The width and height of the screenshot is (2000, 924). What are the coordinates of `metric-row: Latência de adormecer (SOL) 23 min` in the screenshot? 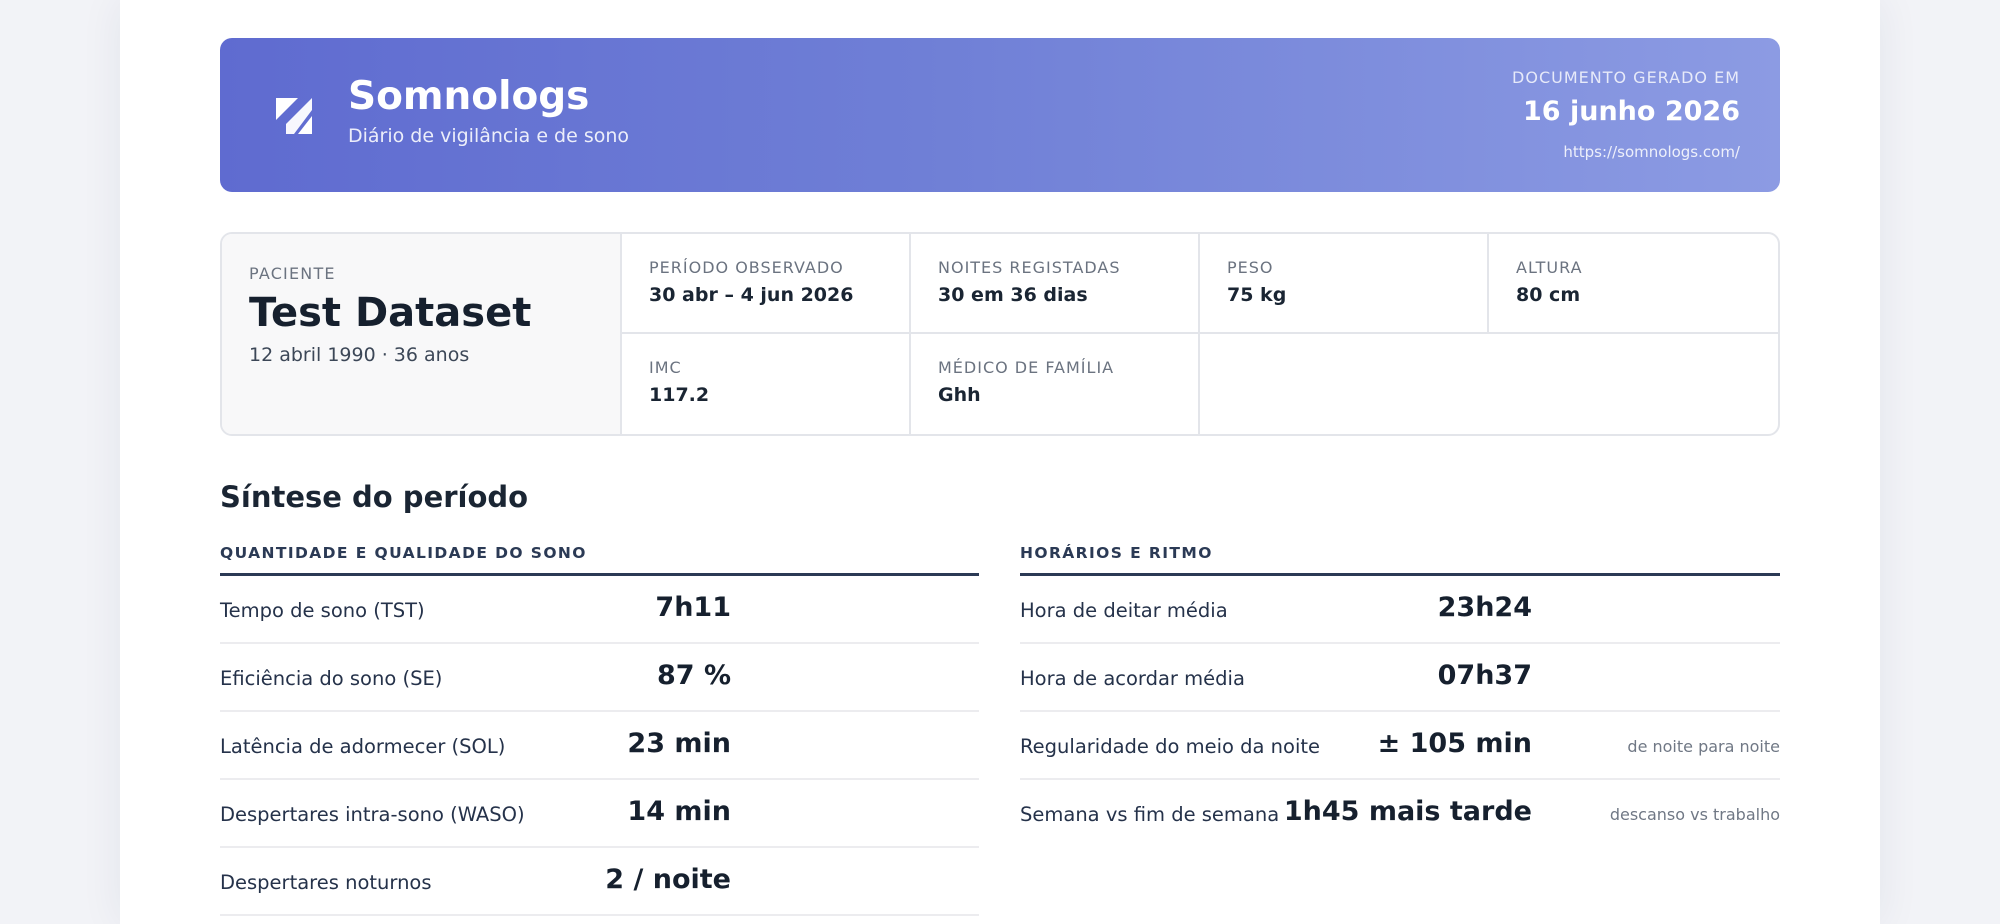 It's located at (599, 746).